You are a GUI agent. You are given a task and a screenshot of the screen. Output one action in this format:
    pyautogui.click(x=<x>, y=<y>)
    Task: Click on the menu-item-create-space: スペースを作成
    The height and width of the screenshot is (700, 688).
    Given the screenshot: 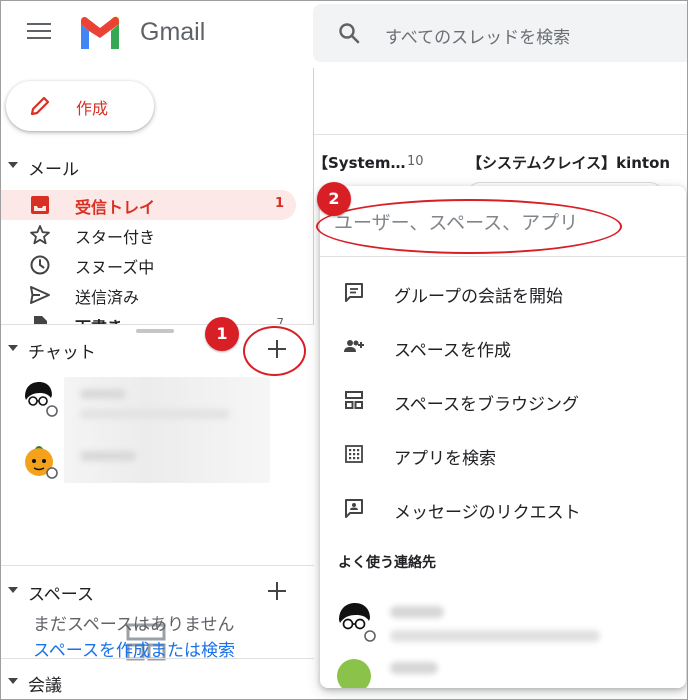 What is the action you would take?
    pyautogui.click(x=503, y=346)
    